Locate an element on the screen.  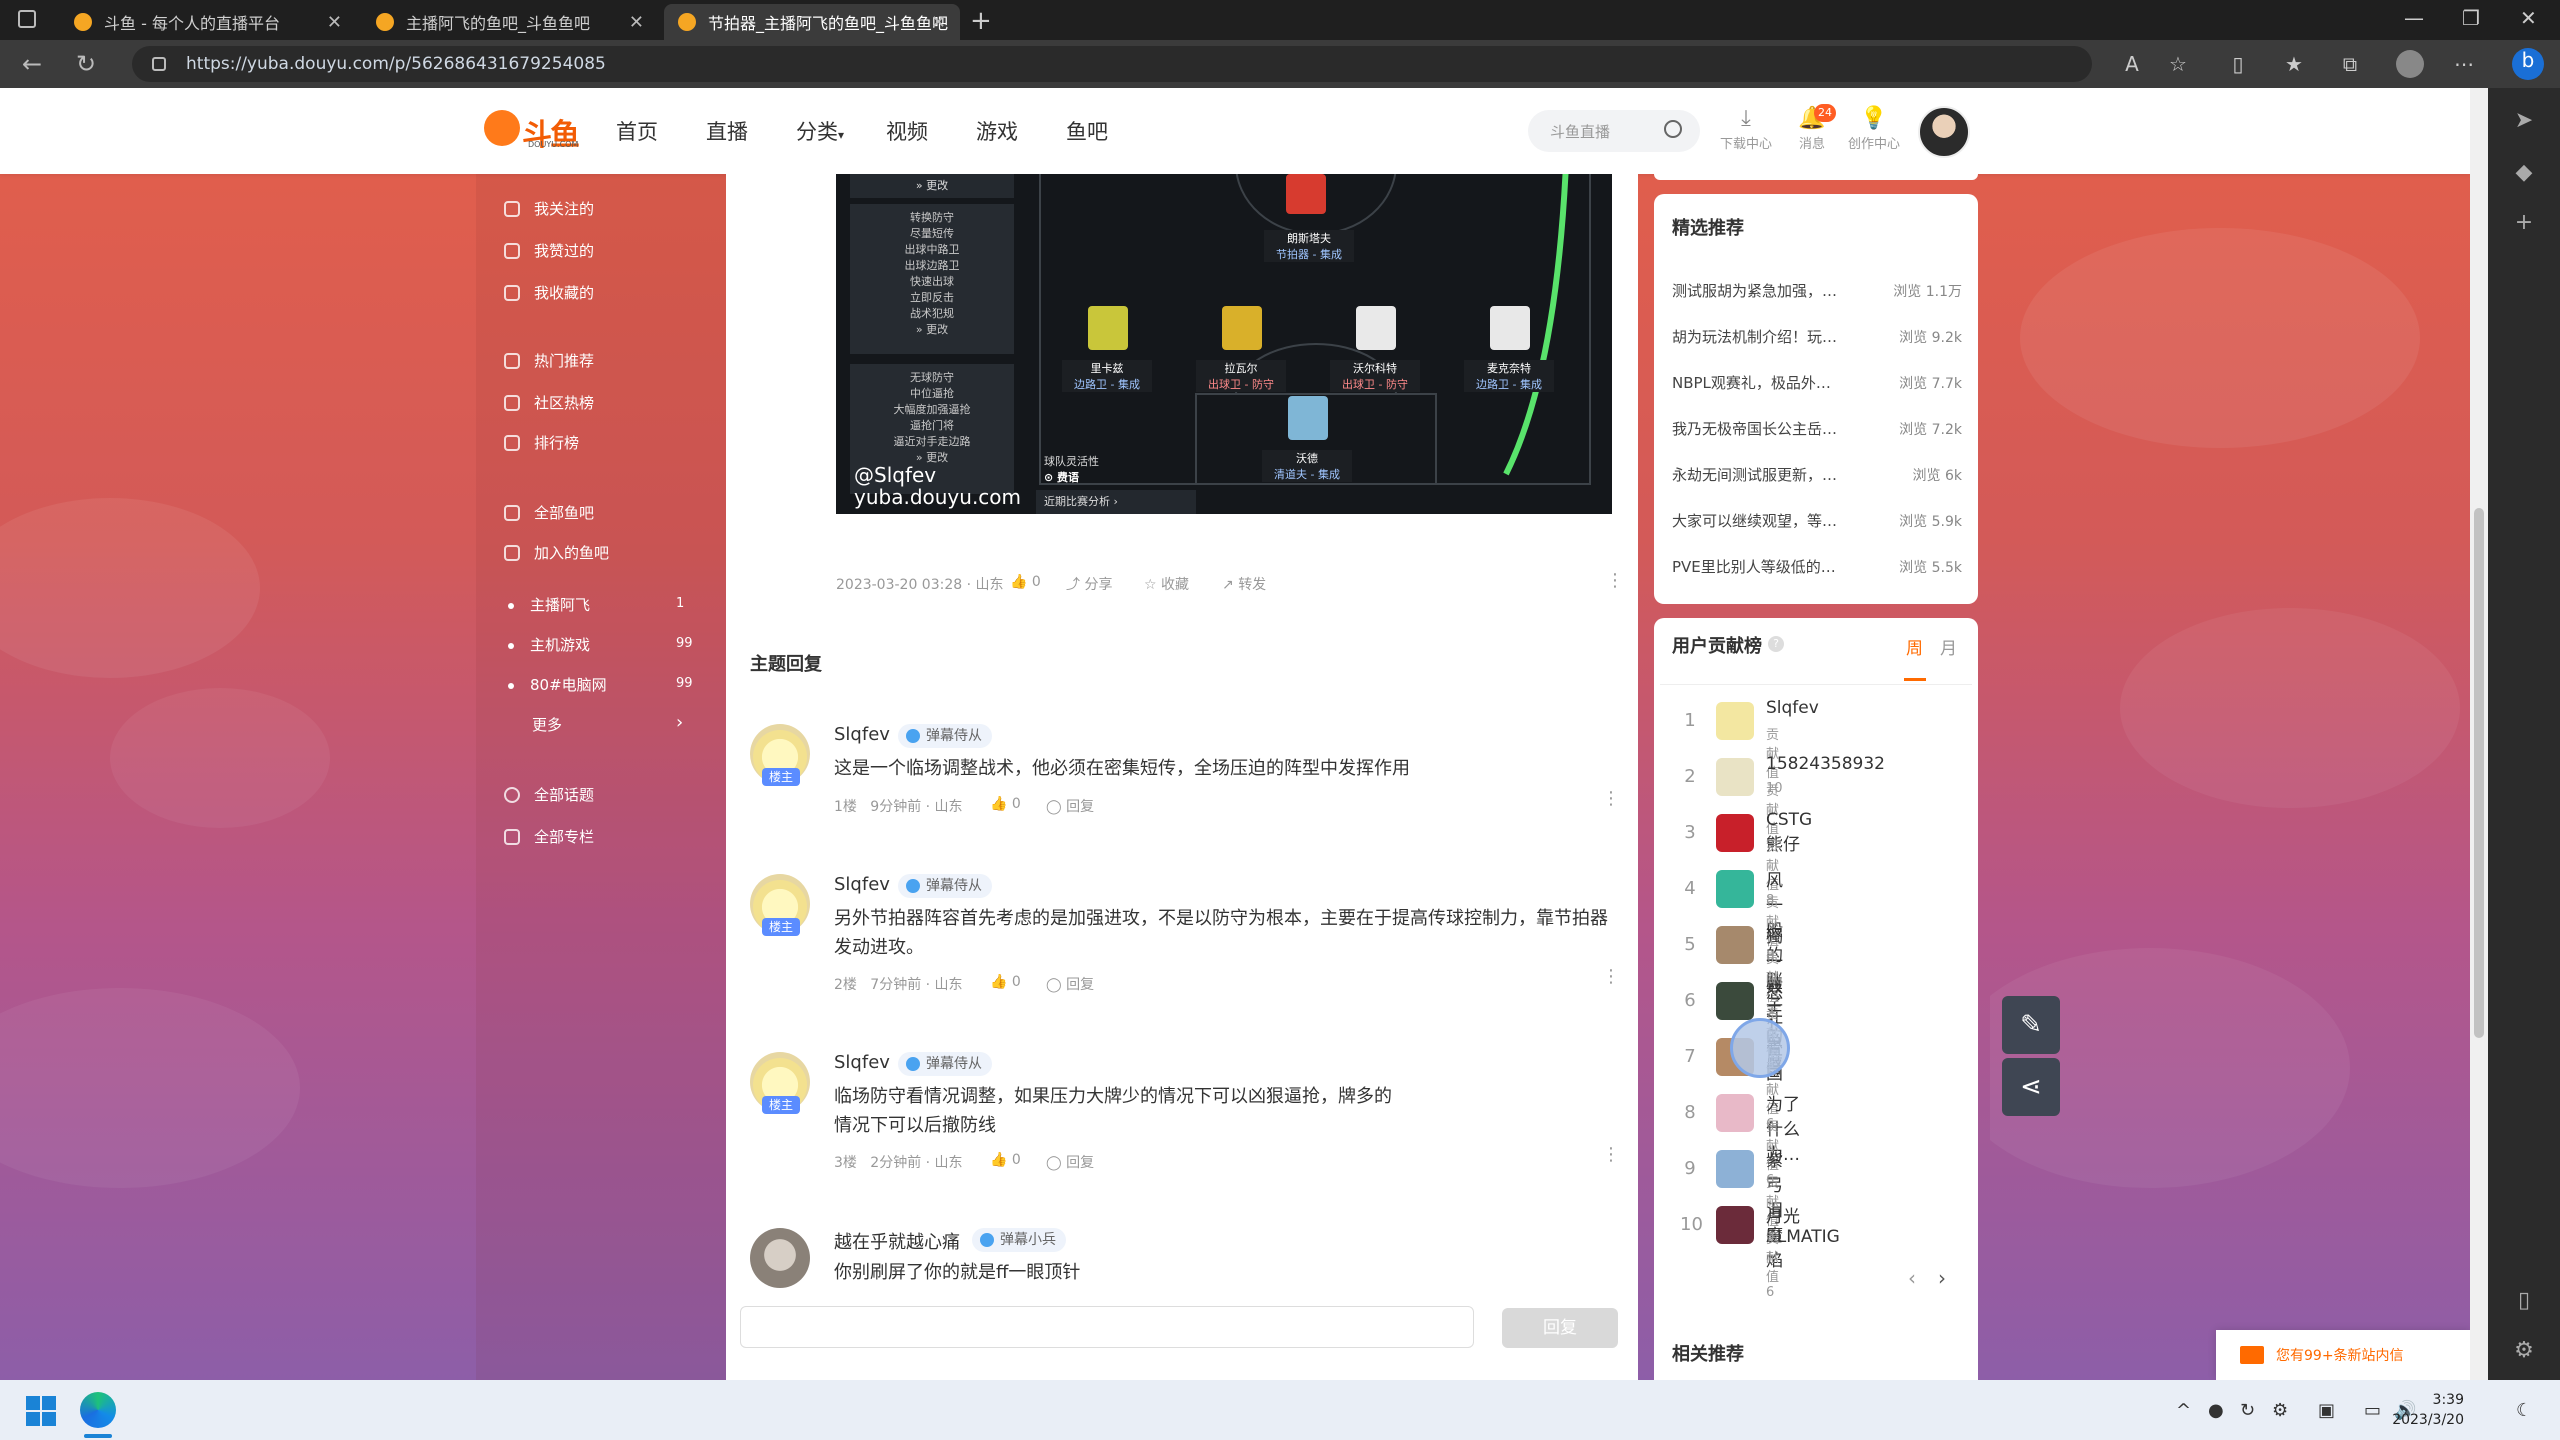
sidebar-item-trending: 社区热榜 is located at coordinates (549, 402).